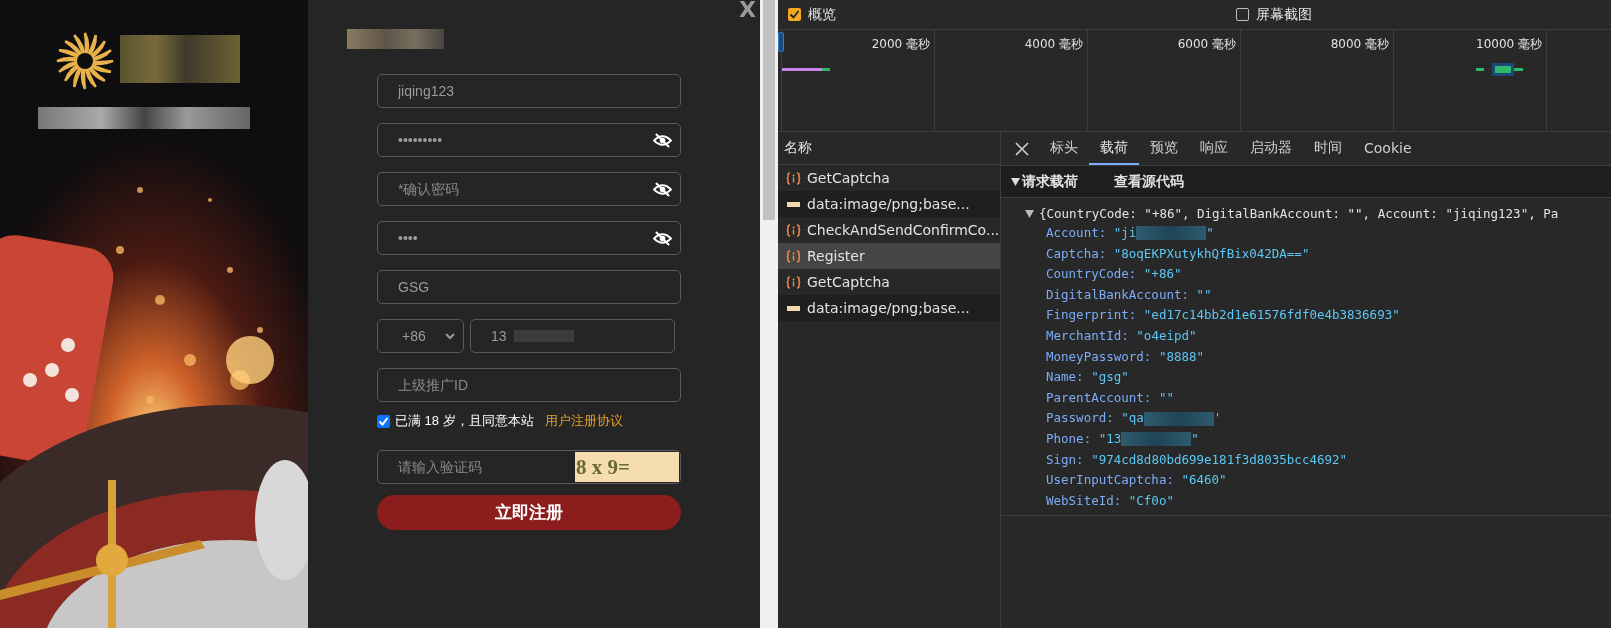 This screenshot has height=628, width=1611. What do you see at coordinates (1271, 148) in the screenshot?
I see `tab: 启动器` at bounding box center [1271, 148].